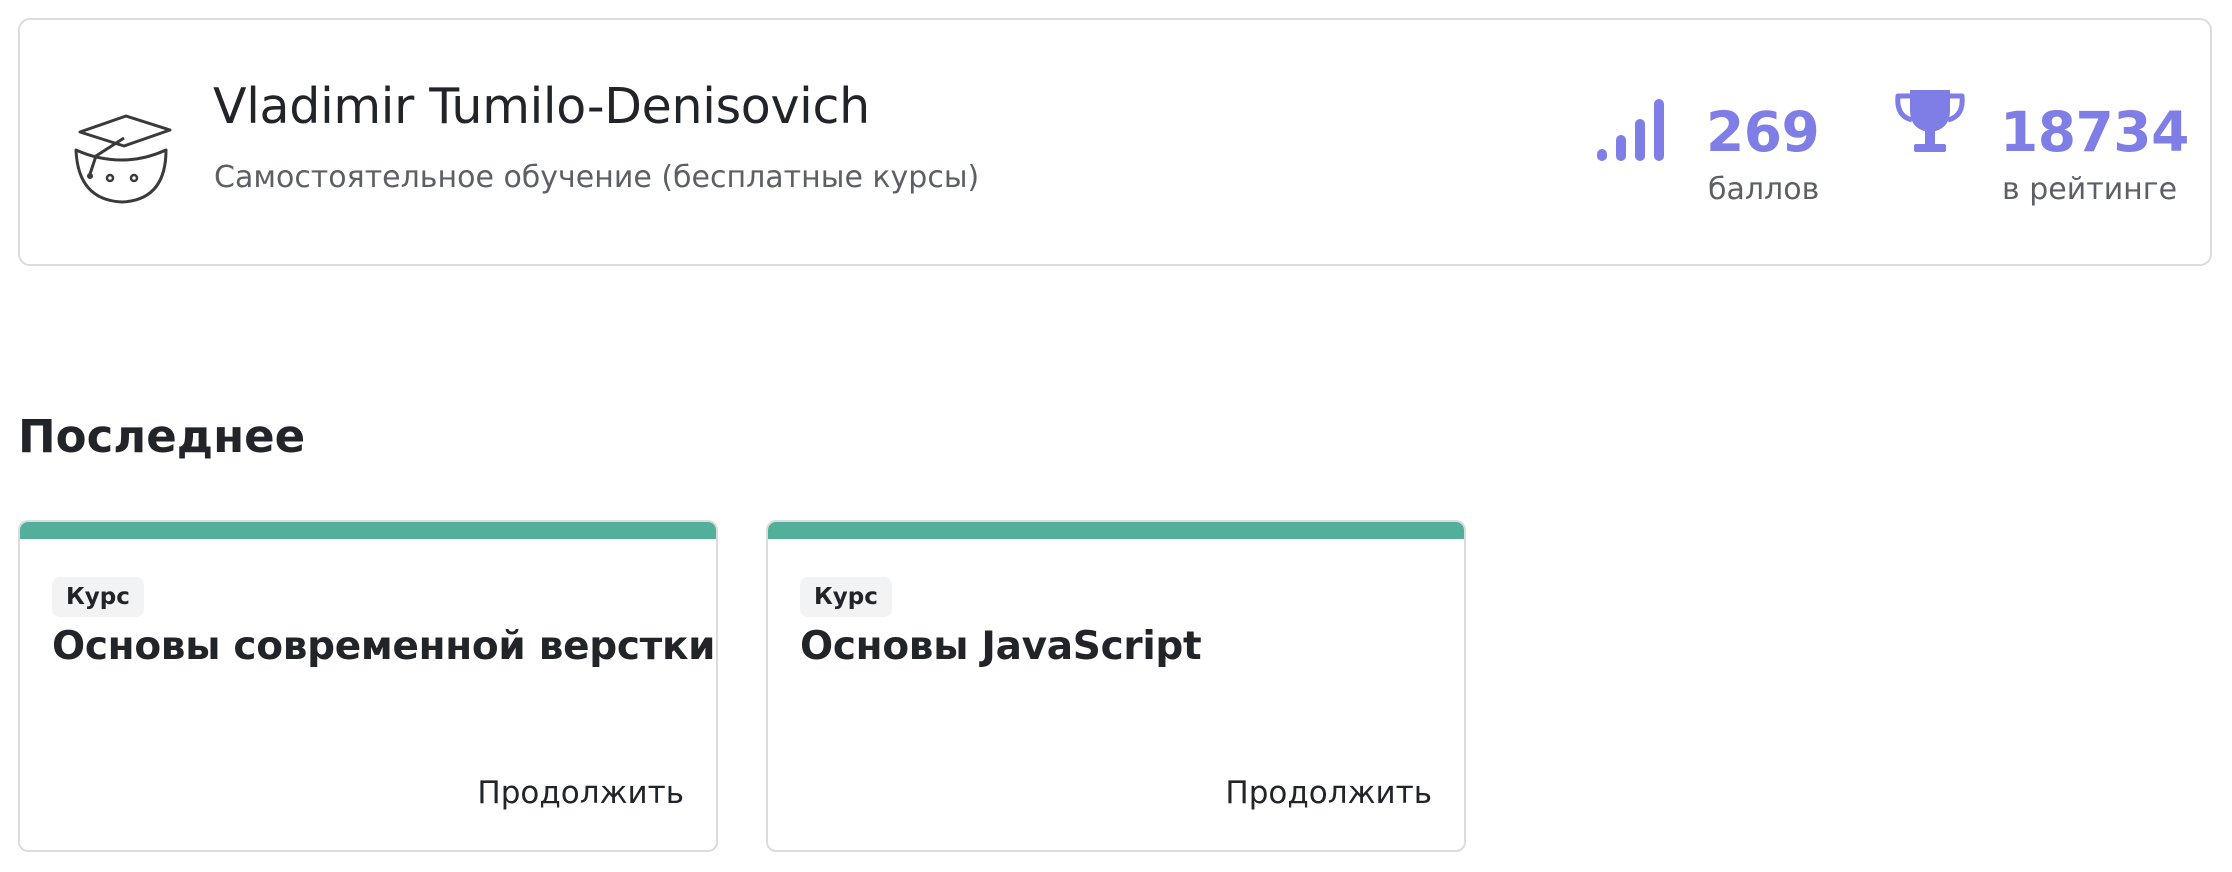 This screenshot has width=2232, height=872. I want to click on trophy-icon, so click(1930, 121).